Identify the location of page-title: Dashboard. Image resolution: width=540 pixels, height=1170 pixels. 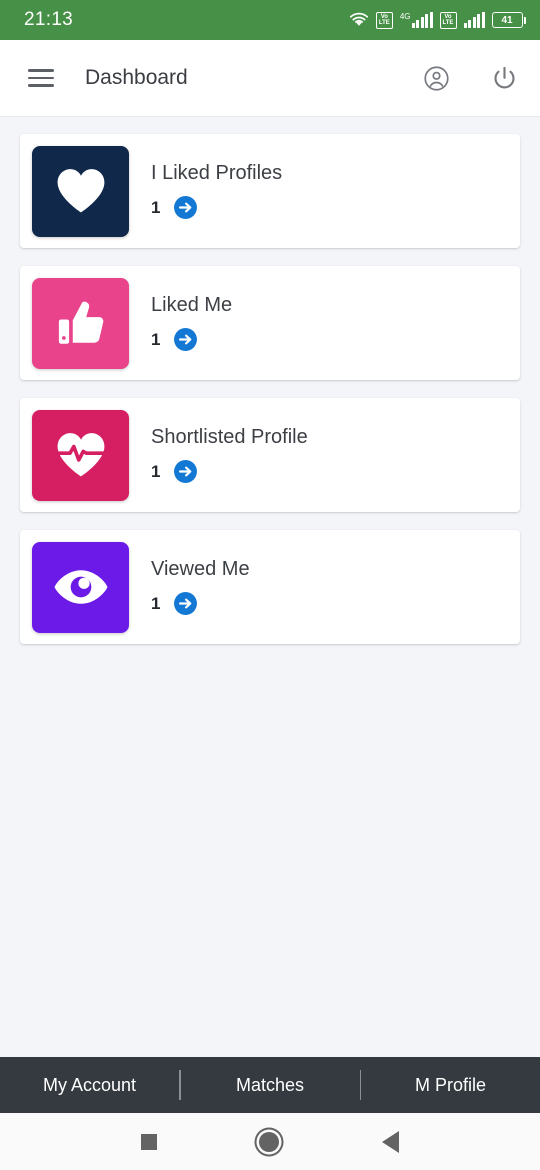
(136, 77).